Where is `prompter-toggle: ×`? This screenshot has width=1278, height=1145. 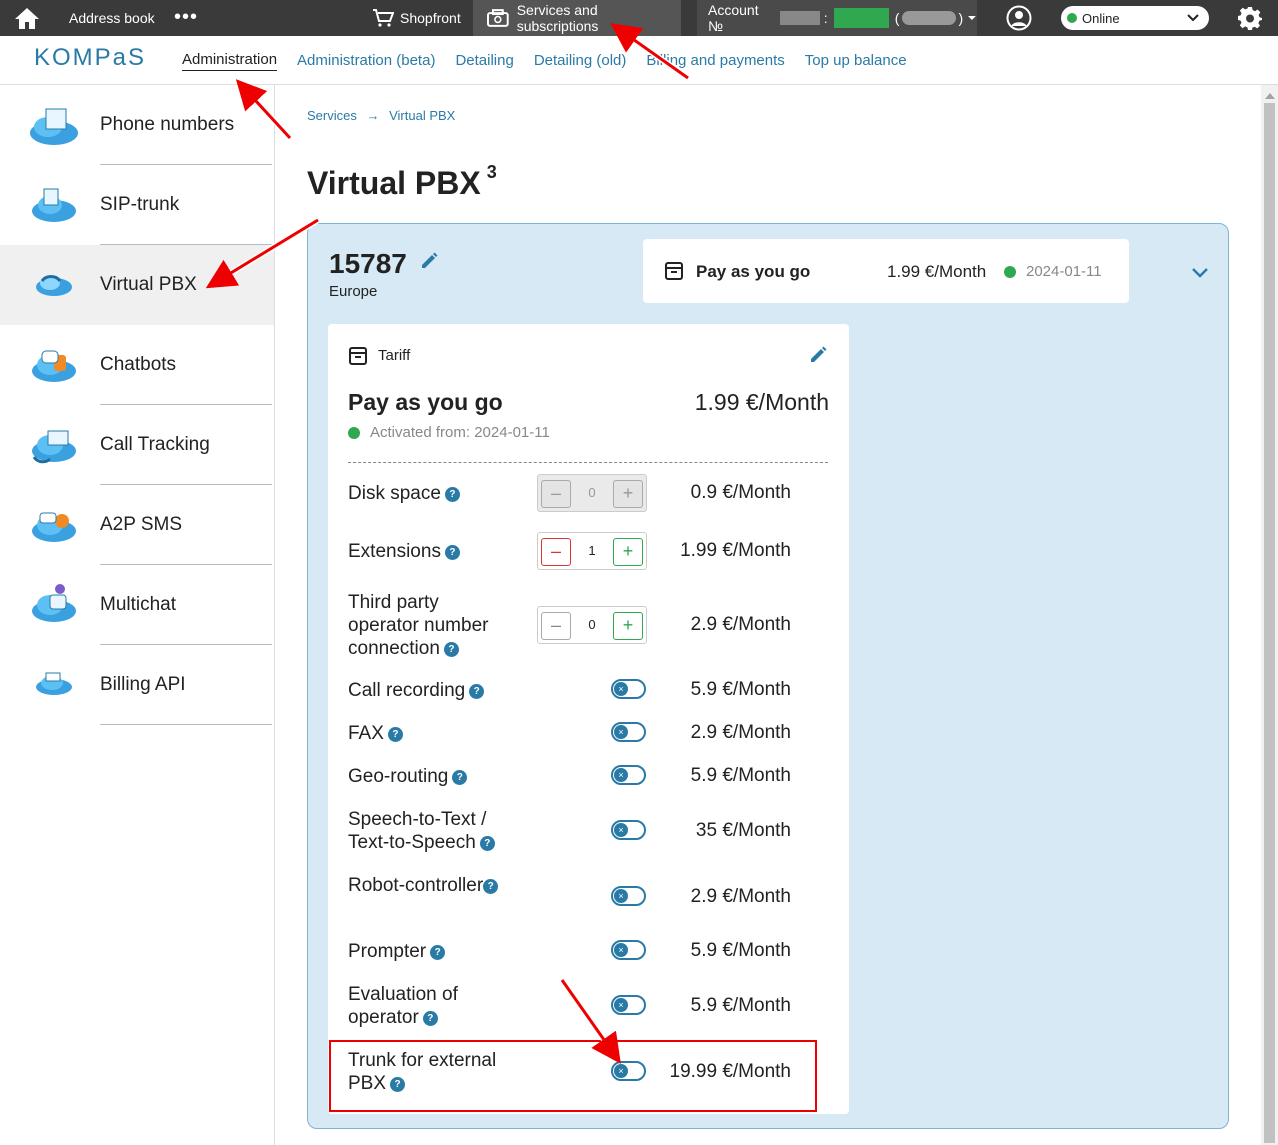
prompter-toggle: × is located at coordinates (628, 950).